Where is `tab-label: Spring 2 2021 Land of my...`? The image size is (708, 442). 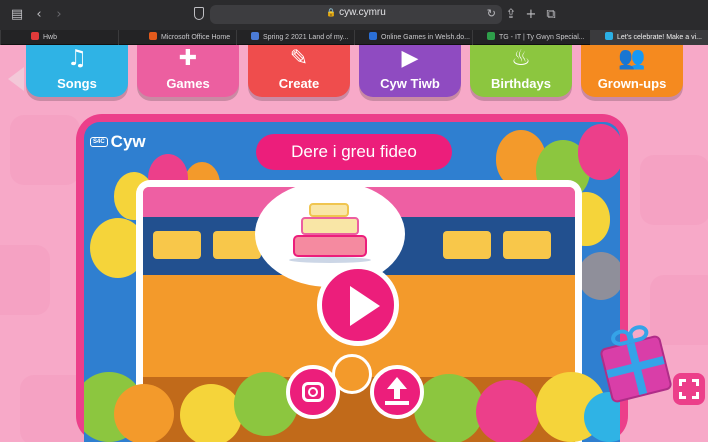
tab-label: Spring 2 2021 Land of my... is located at coordinates (306, 37).